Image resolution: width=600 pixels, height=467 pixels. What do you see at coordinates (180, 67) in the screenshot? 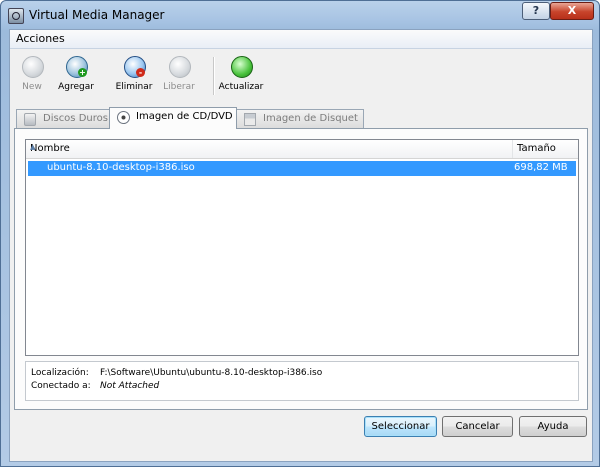
I see `release-disk-icon` at bounding box center [180, 67].